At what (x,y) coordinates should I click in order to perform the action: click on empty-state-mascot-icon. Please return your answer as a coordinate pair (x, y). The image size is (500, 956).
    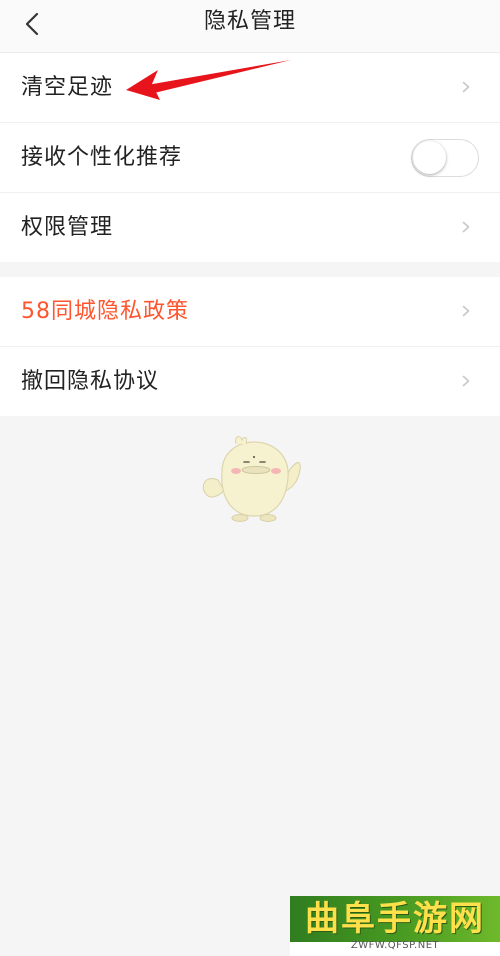
    Looking at the image, I should click on (251, 479).